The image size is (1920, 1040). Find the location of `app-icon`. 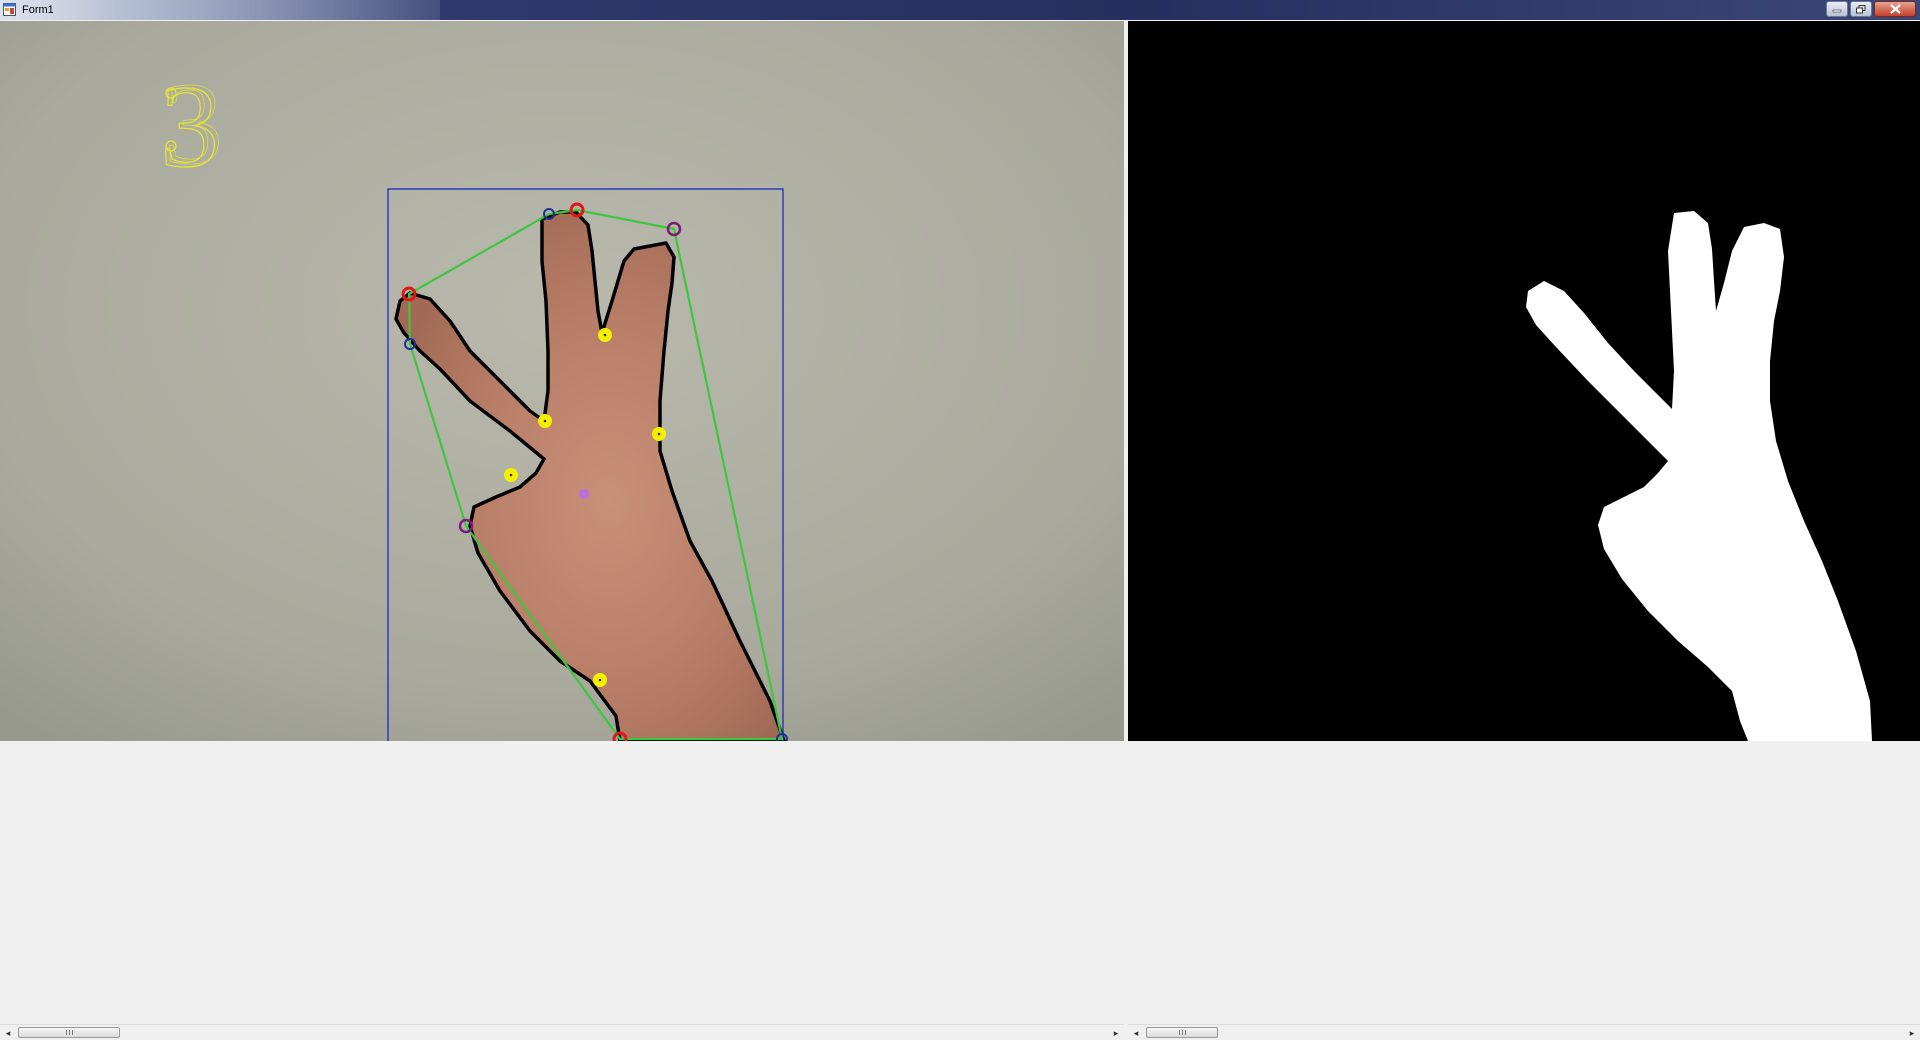

app-icon is located at coordinates (9, 9).